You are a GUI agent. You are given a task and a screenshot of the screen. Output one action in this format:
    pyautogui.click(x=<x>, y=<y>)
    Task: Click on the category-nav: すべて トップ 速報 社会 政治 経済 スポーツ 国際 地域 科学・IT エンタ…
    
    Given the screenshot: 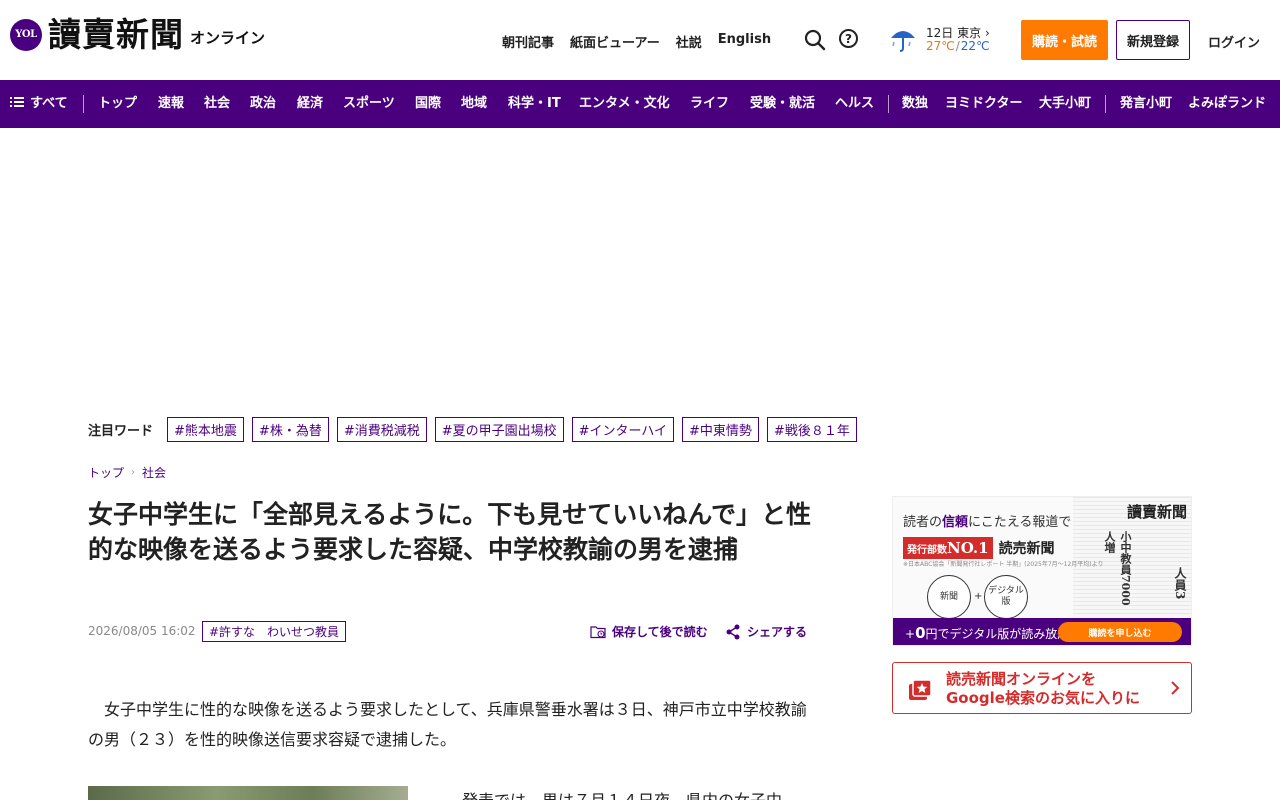 What is the action you would take?
    pyautogui.click(x=640, y=104)
    